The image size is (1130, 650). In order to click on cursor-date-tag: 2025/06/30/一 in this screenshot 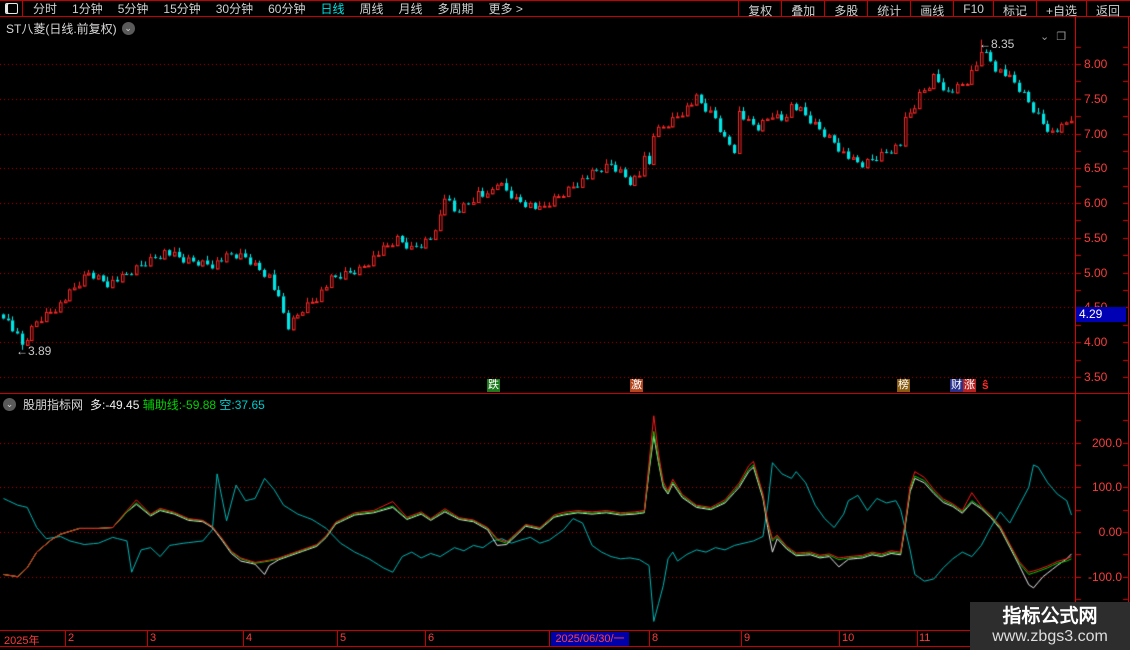, I will do `click(590, 639)`.